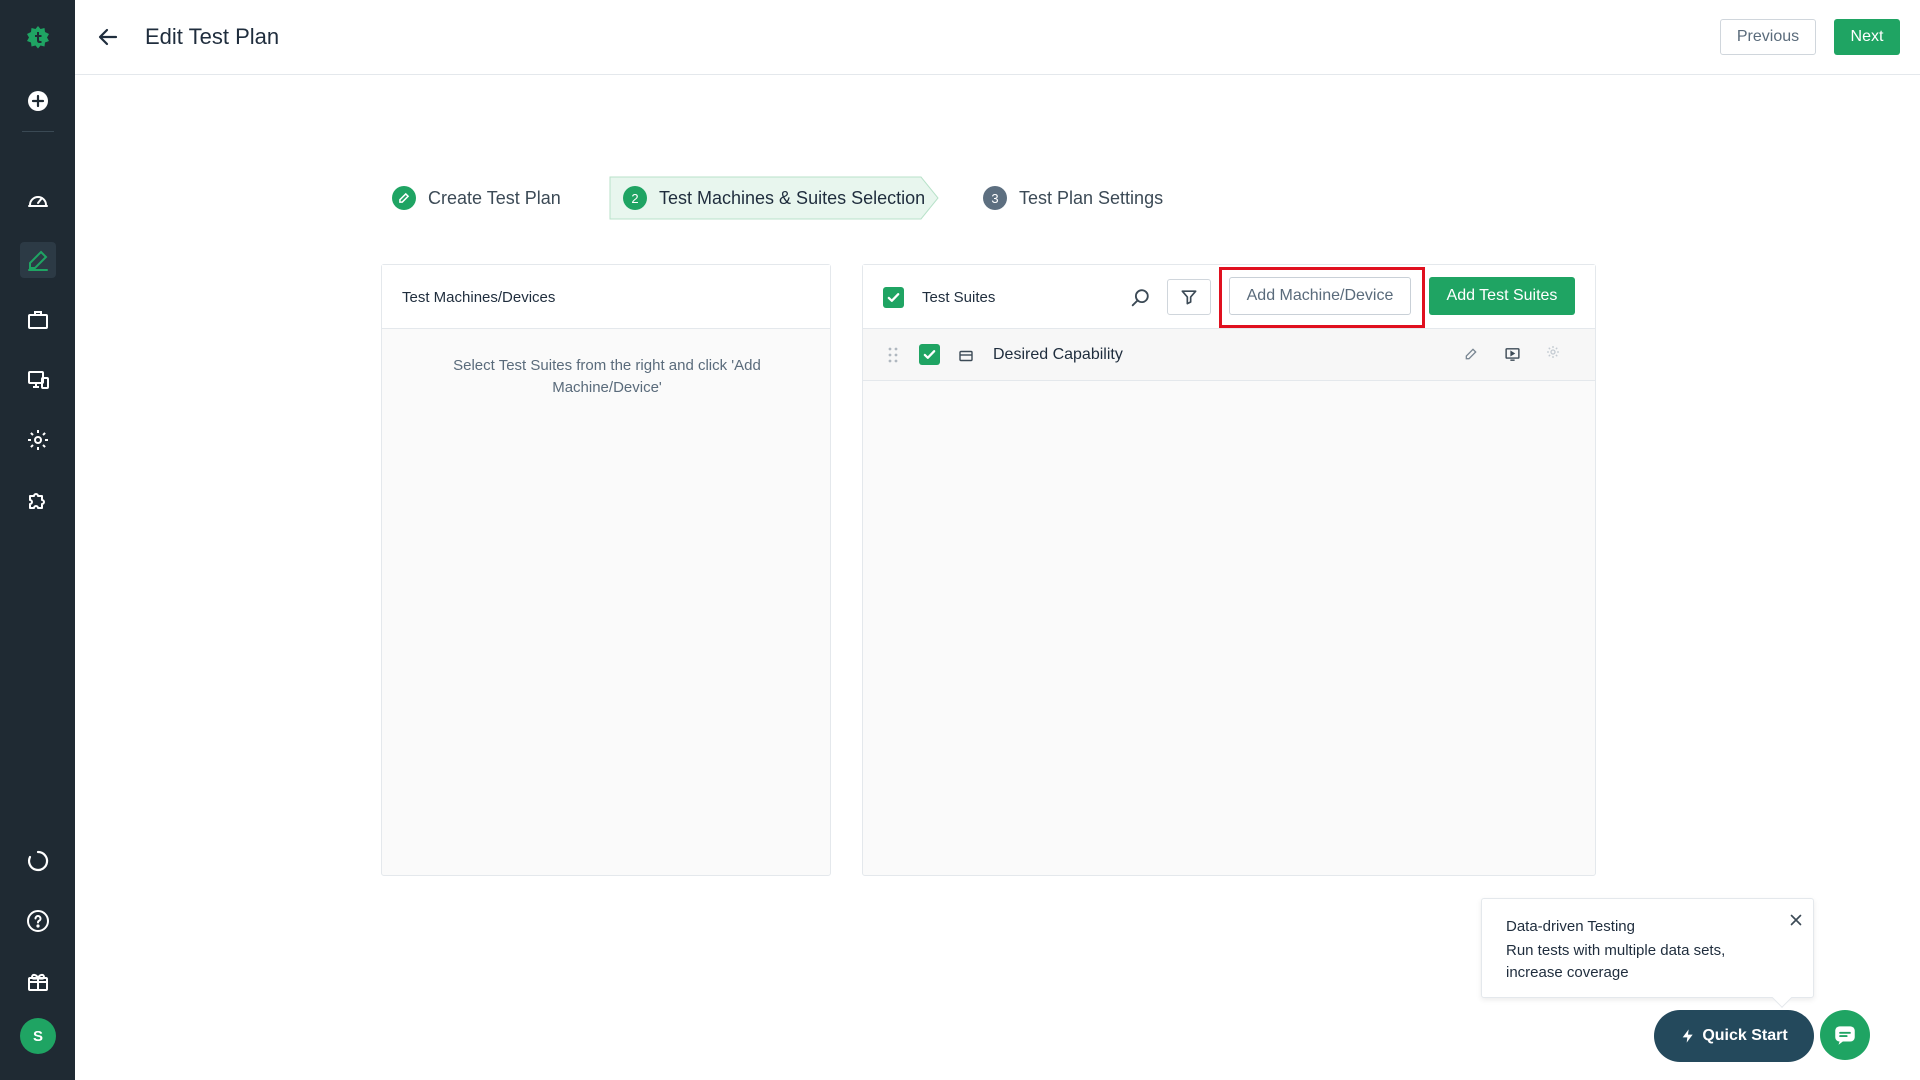 The height and width of the screenshot is (1080, 1920). What do you see at coordinates (893, 355) in the screenshot?
I see `drag-handle-icon` at bounding box center [893, 355].